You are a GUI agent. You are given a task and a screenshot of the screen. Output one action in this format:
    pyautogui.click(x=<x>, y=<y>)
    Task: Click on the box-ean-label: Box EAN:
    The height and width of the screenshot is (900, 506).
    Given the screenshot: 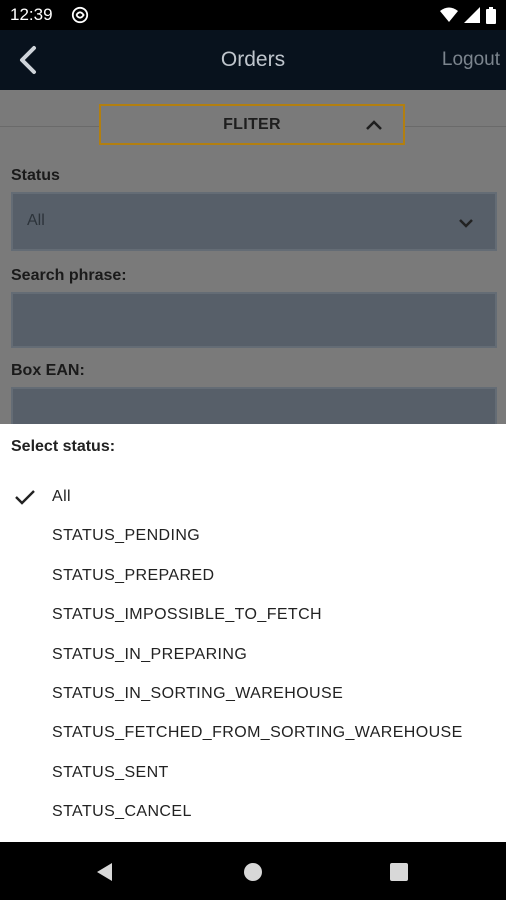 What is the action you would take?
    pyautogui.click(x=48, y=370)
    